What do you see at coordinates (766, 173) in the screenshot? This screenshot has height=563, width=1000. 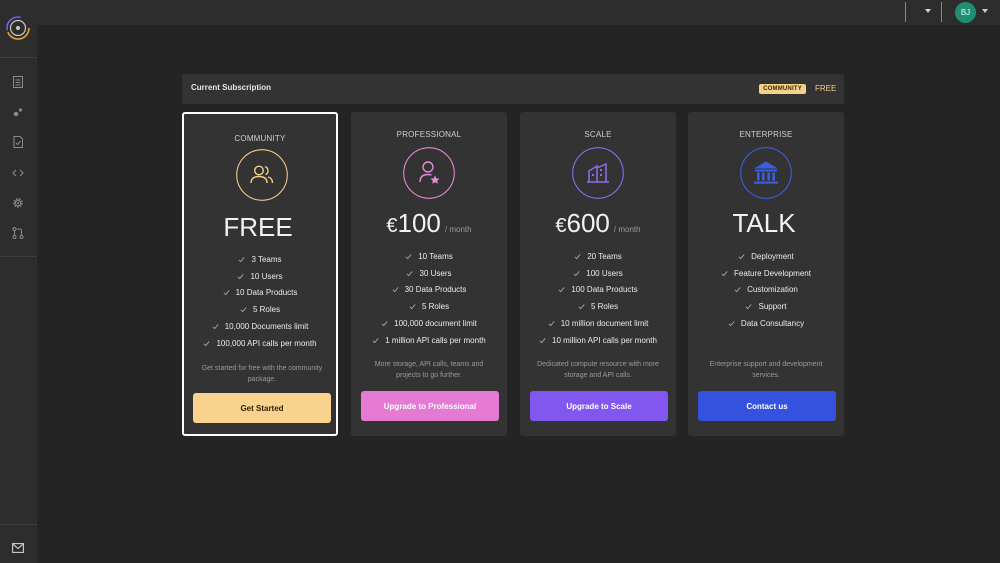 I see `bank-icon` at bounding box center [766, 173].